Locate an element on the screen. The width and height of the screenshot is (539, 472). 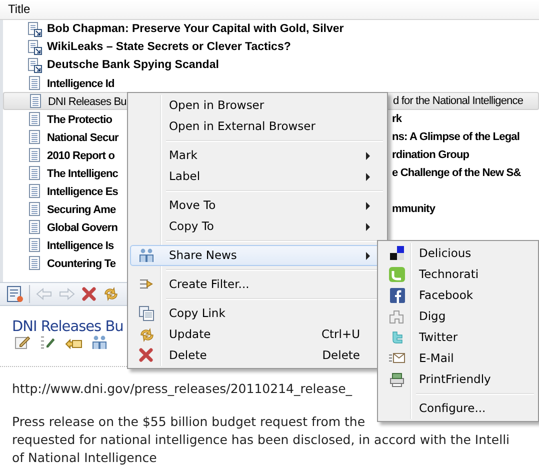
news-title: d for the National Intelligence is located at coordinates (458, 101).